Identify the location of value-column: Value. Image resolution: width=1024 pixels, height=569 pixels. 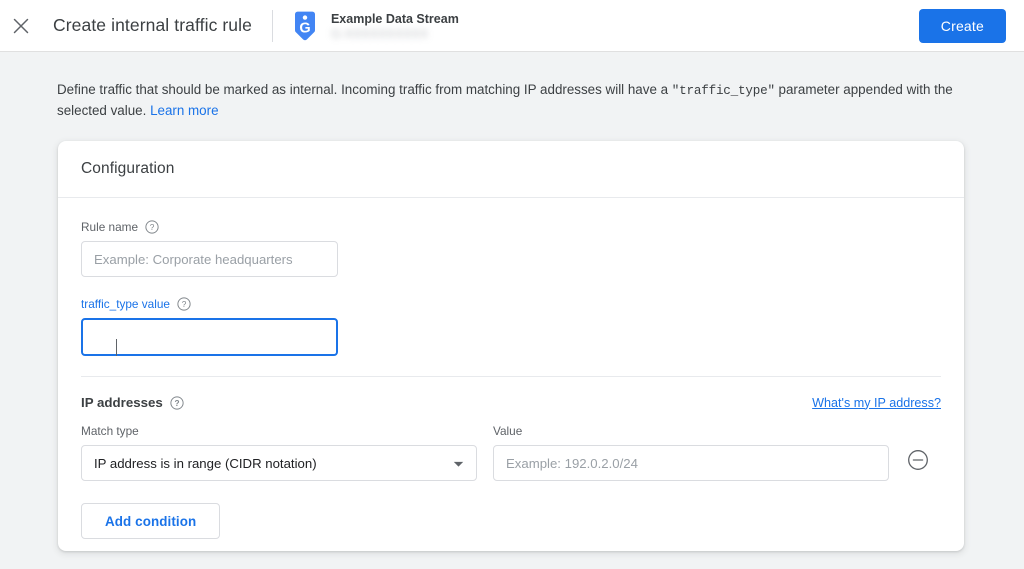
(691, 452).